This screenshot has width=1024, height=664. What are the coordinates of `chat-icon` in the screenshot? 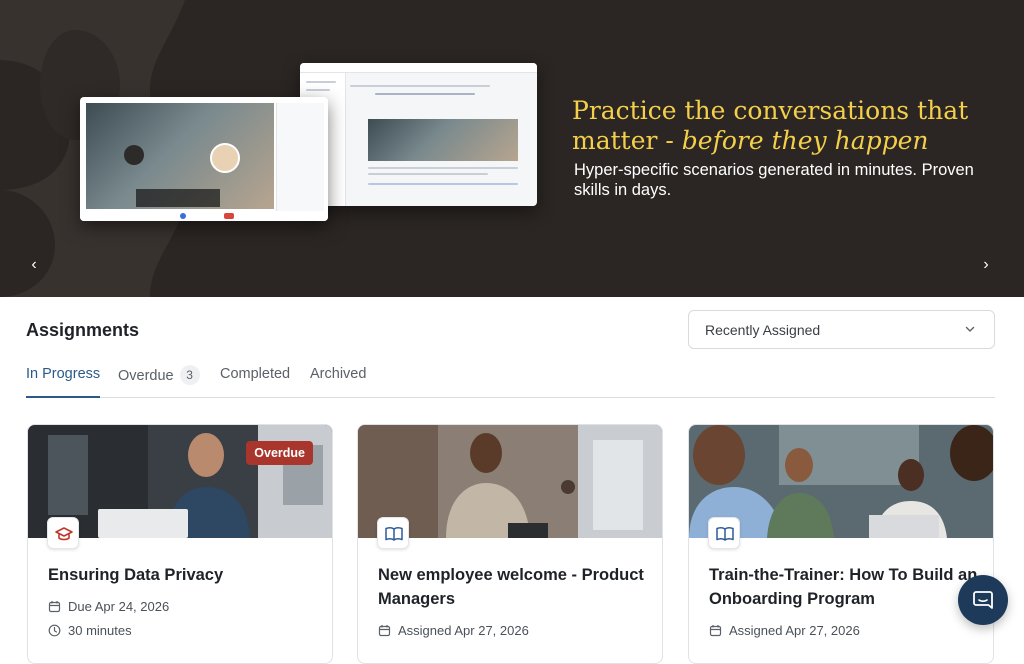 It's located at (983, 600).